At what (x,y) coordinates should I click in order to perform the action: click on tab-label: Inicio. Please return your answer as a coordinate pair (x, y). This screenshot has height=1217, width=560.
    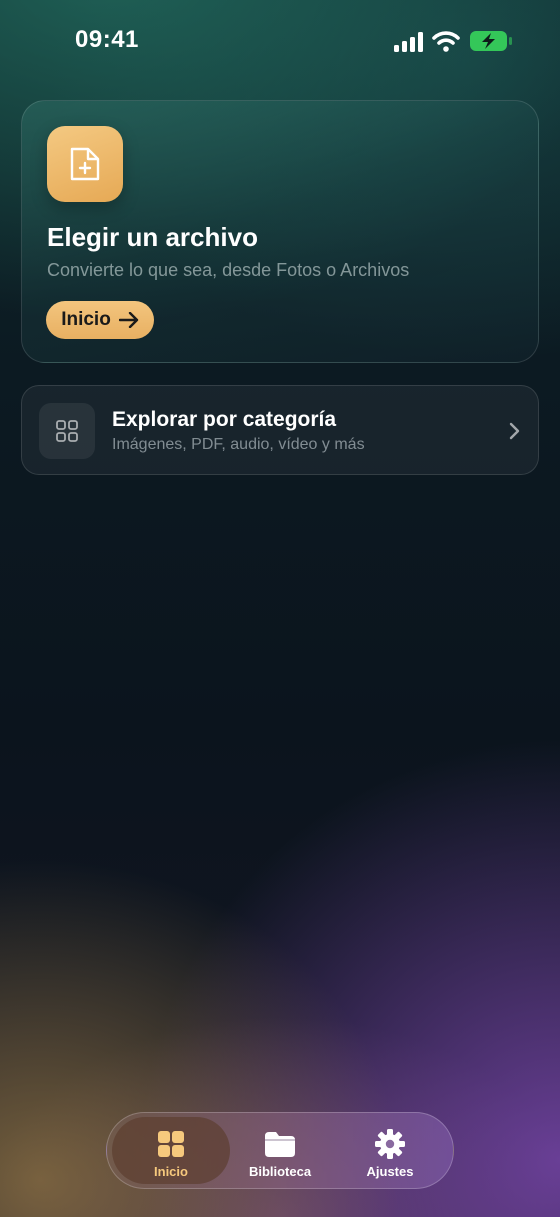
    Looking at the image, I should click on (171, 1171).